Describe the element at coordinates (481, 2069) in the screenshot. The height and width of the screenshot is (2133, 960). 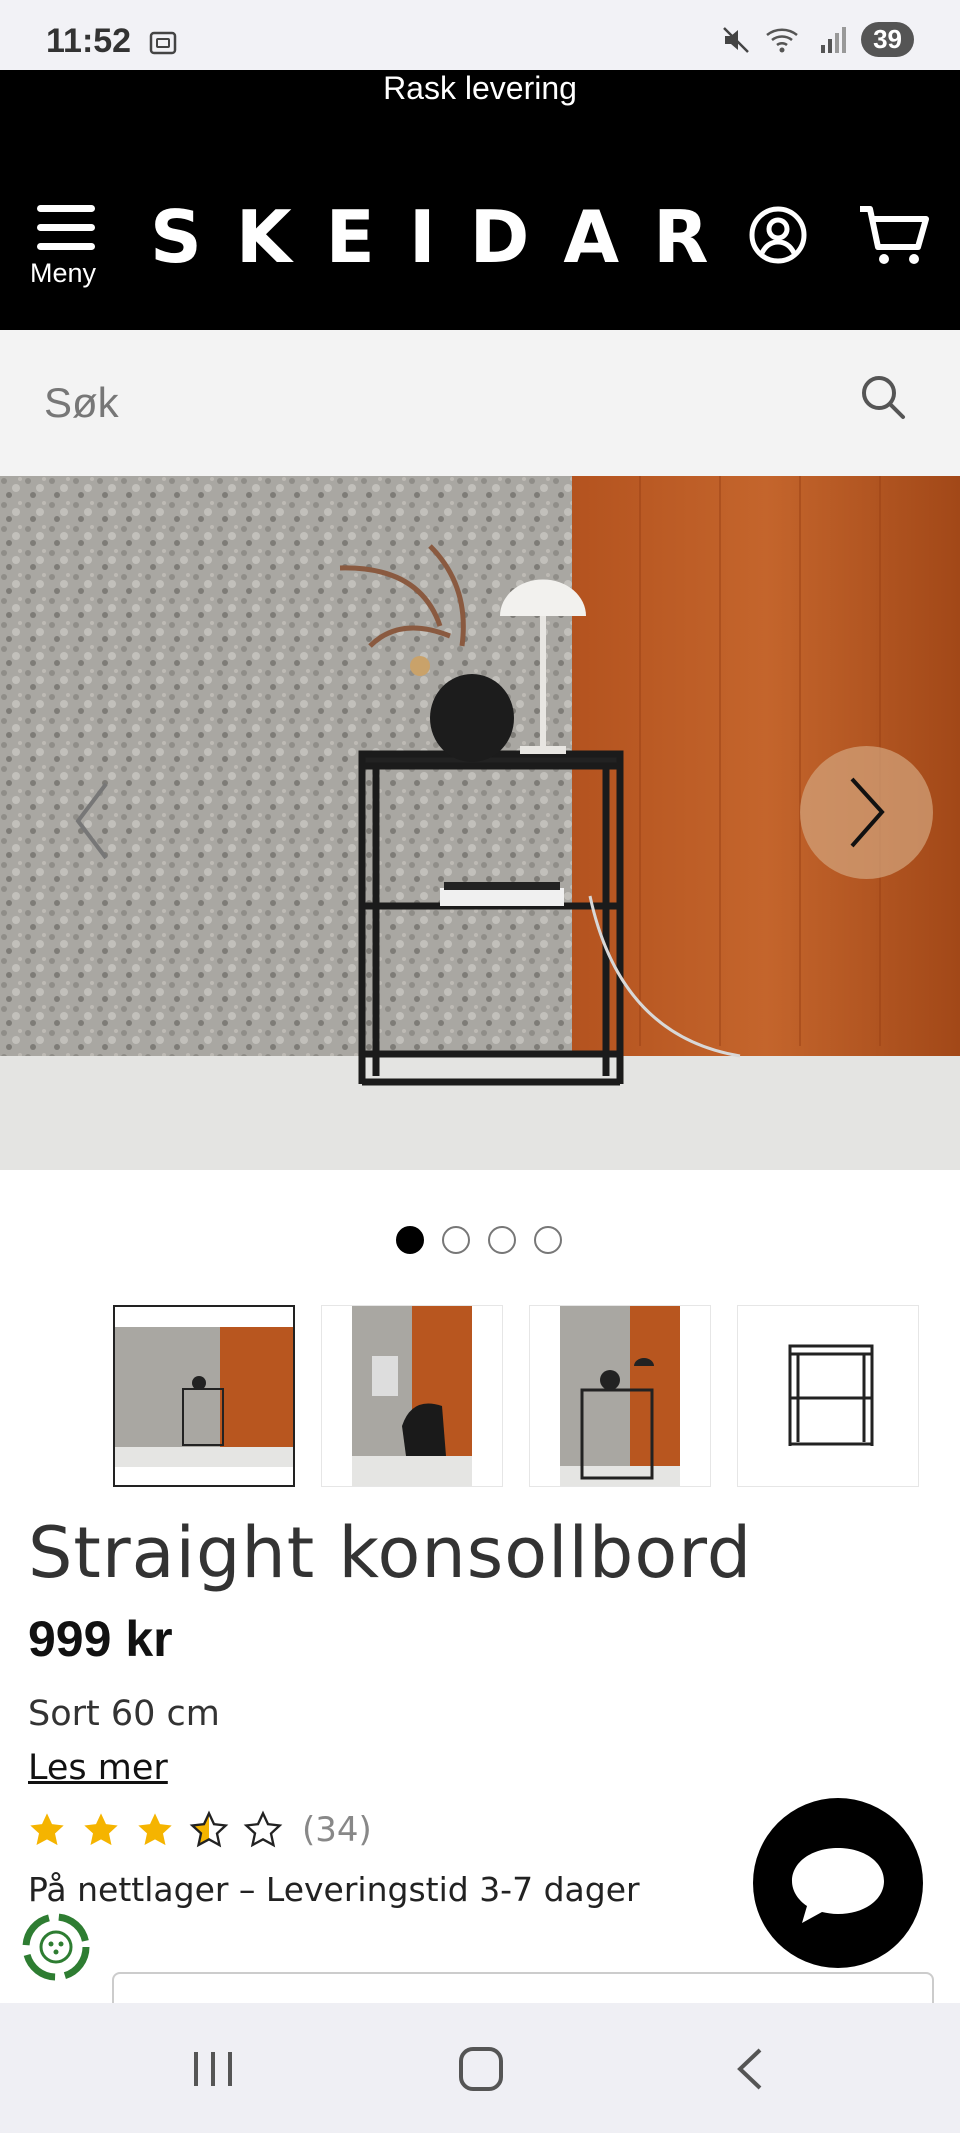
I see `home-icon` at that location.